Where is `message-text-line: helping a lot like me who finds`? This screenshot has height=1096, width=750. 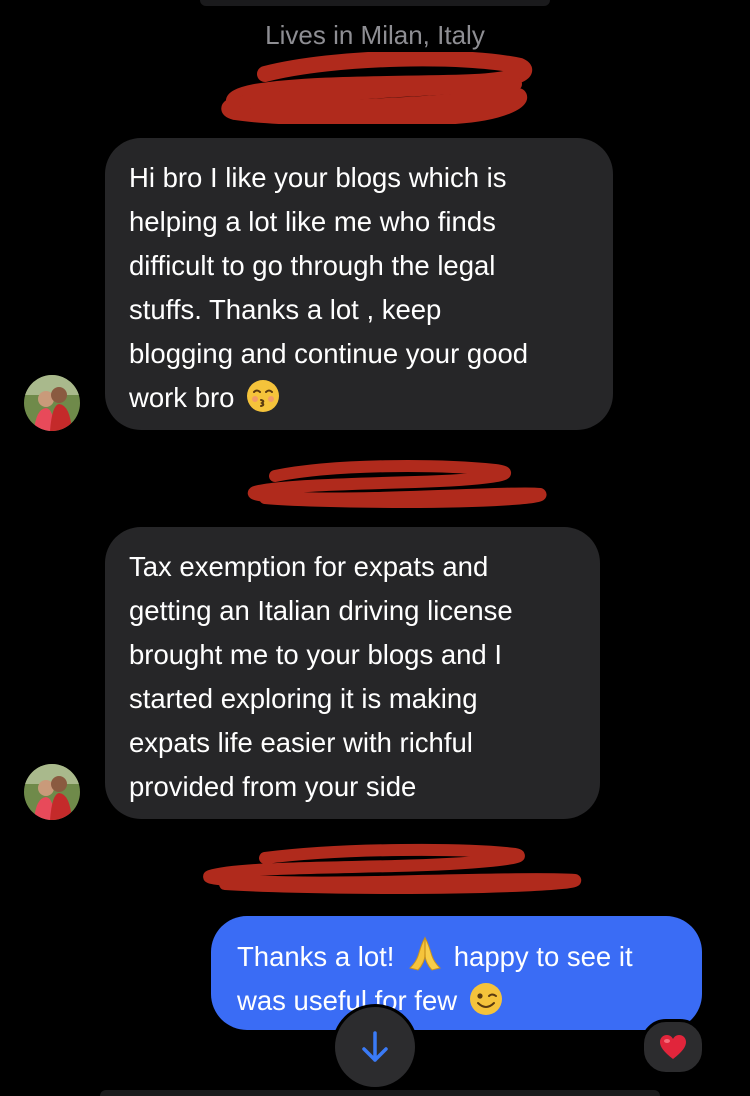 message-text-line: helping a lot like me who finds is located at coordinates (312, 221).